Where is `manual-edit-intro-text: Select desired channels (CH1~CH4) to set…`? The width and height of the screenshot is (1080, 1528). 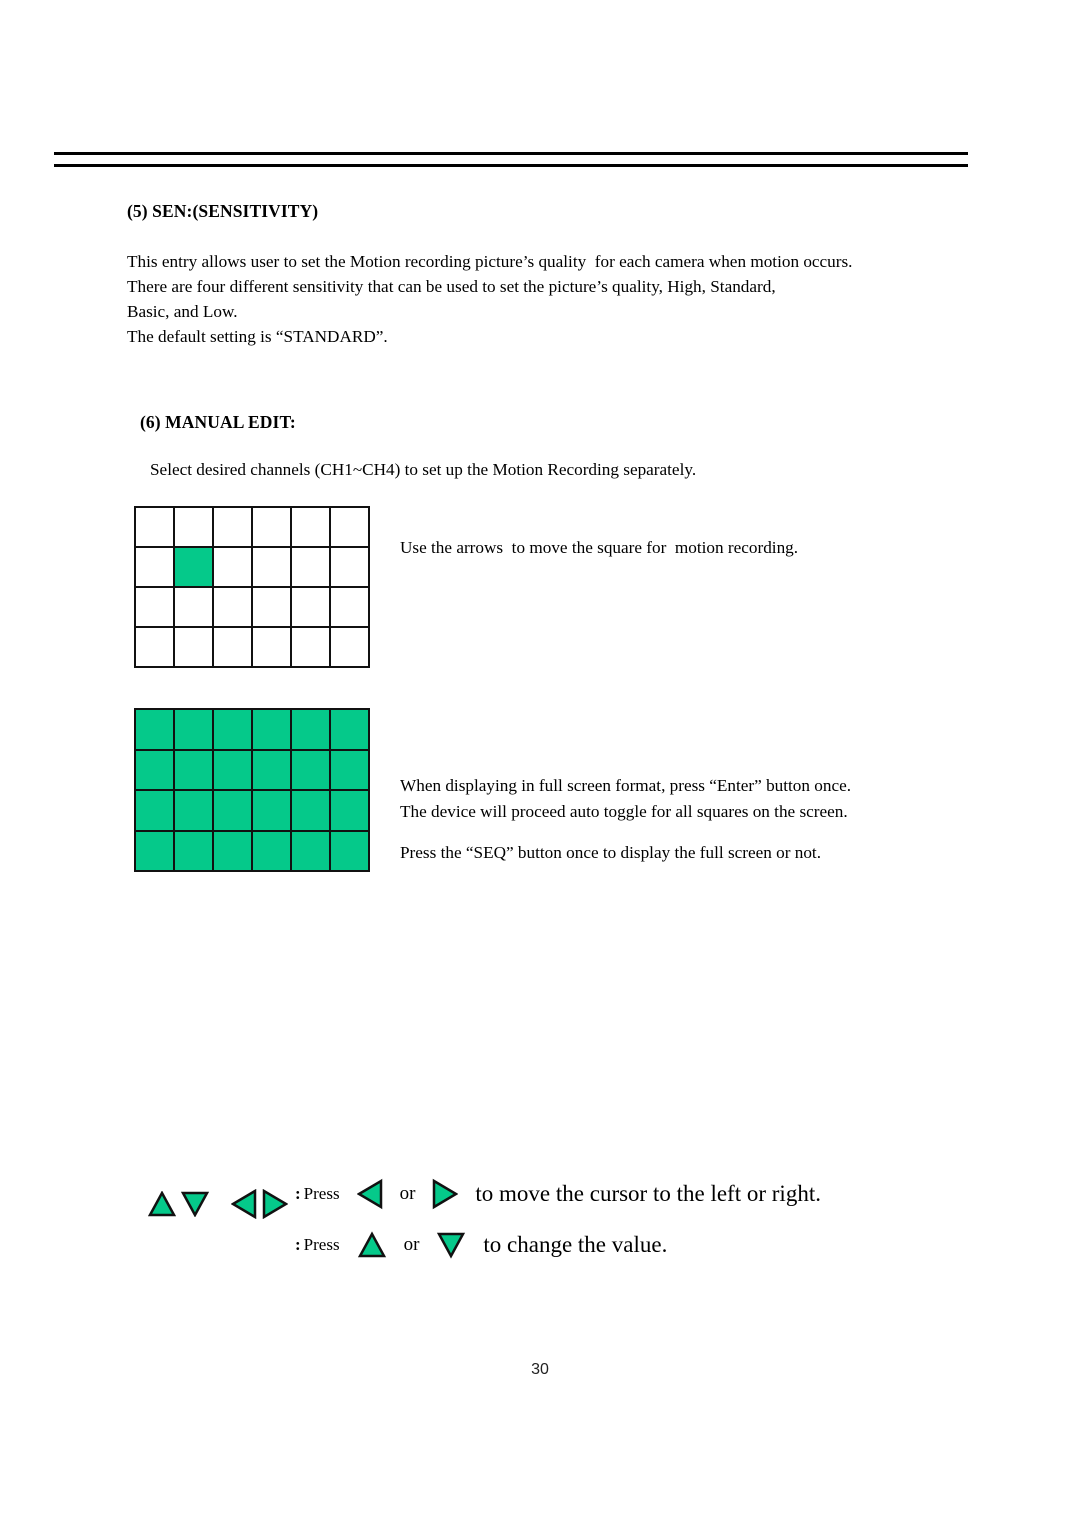
manual-edit-intro-text: Select desired channels (CH1~CH4) to set… is located at coordinates (423, 469).